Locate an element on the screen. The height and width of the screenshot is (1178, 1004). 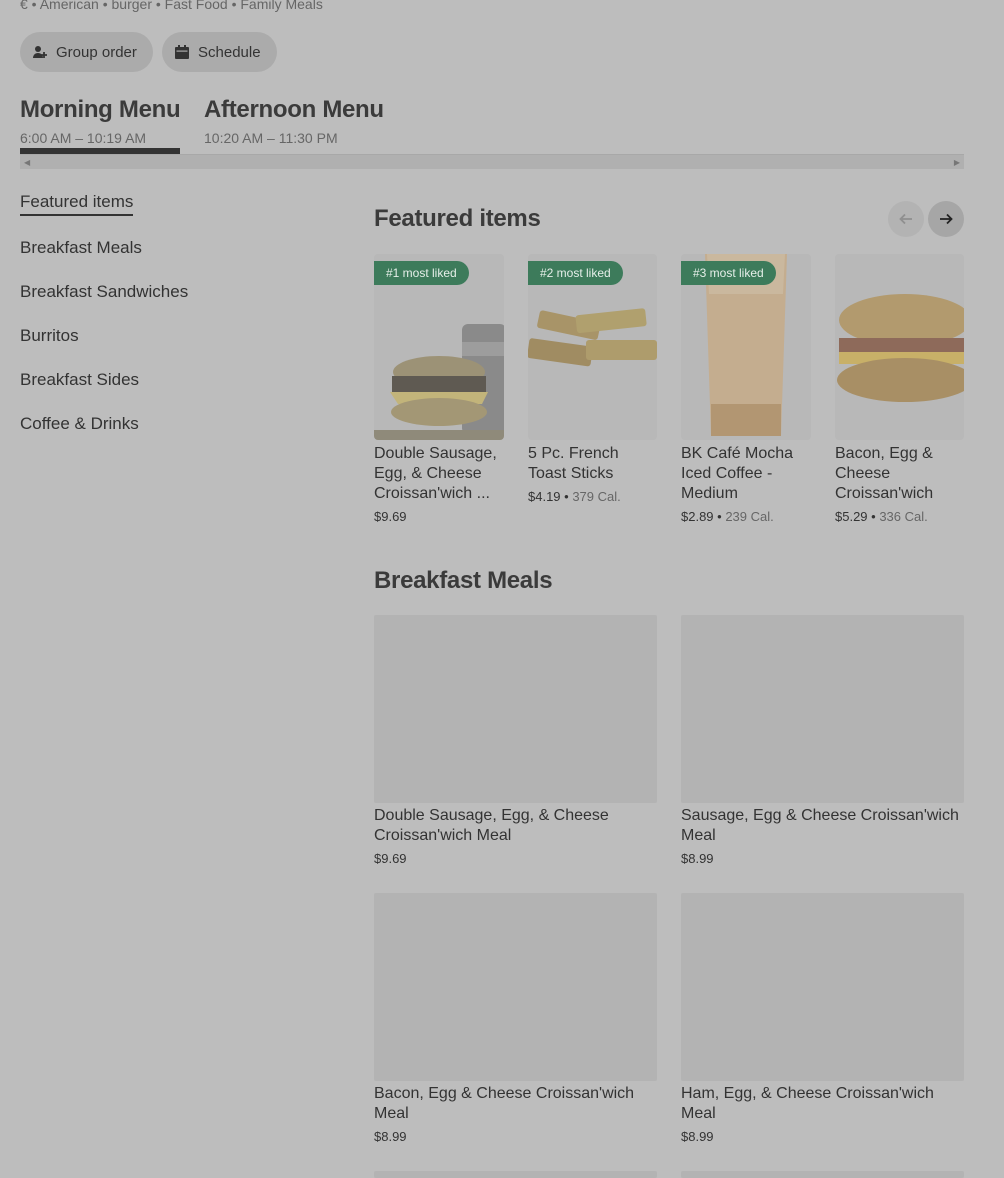
schedule-button: Schedule is located at coordinates (219, 52).